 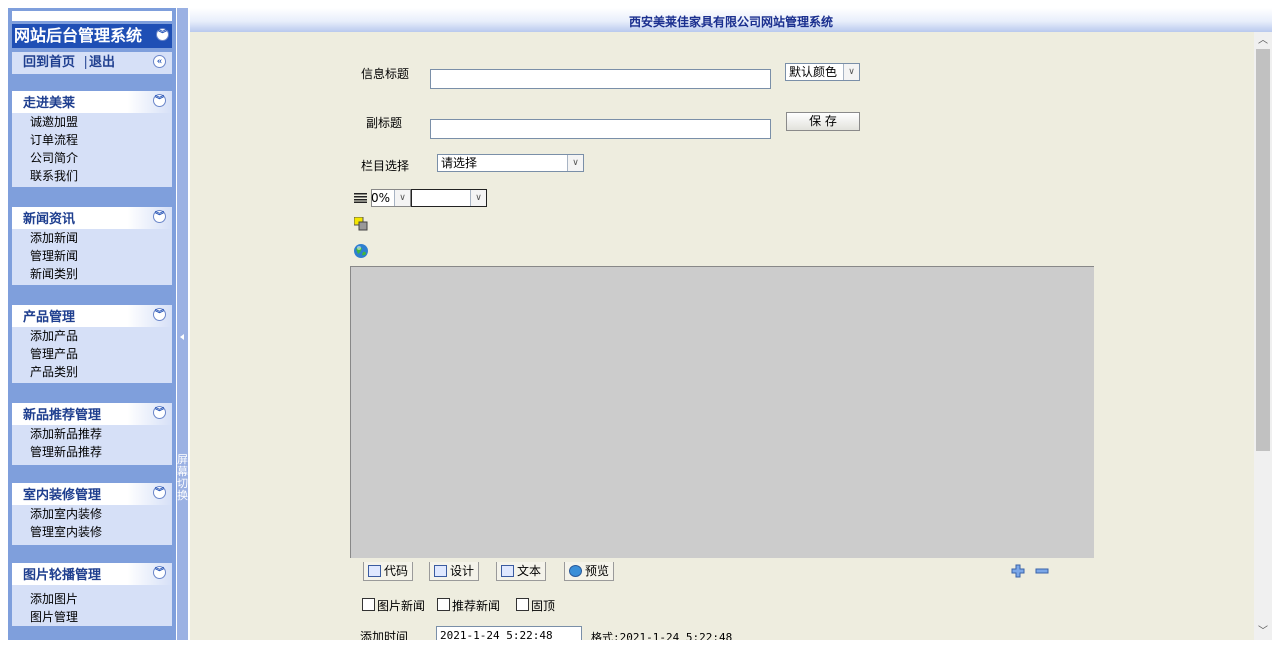 I want to click on menu-item: 管理室内装修, so click(x=92, y=534).